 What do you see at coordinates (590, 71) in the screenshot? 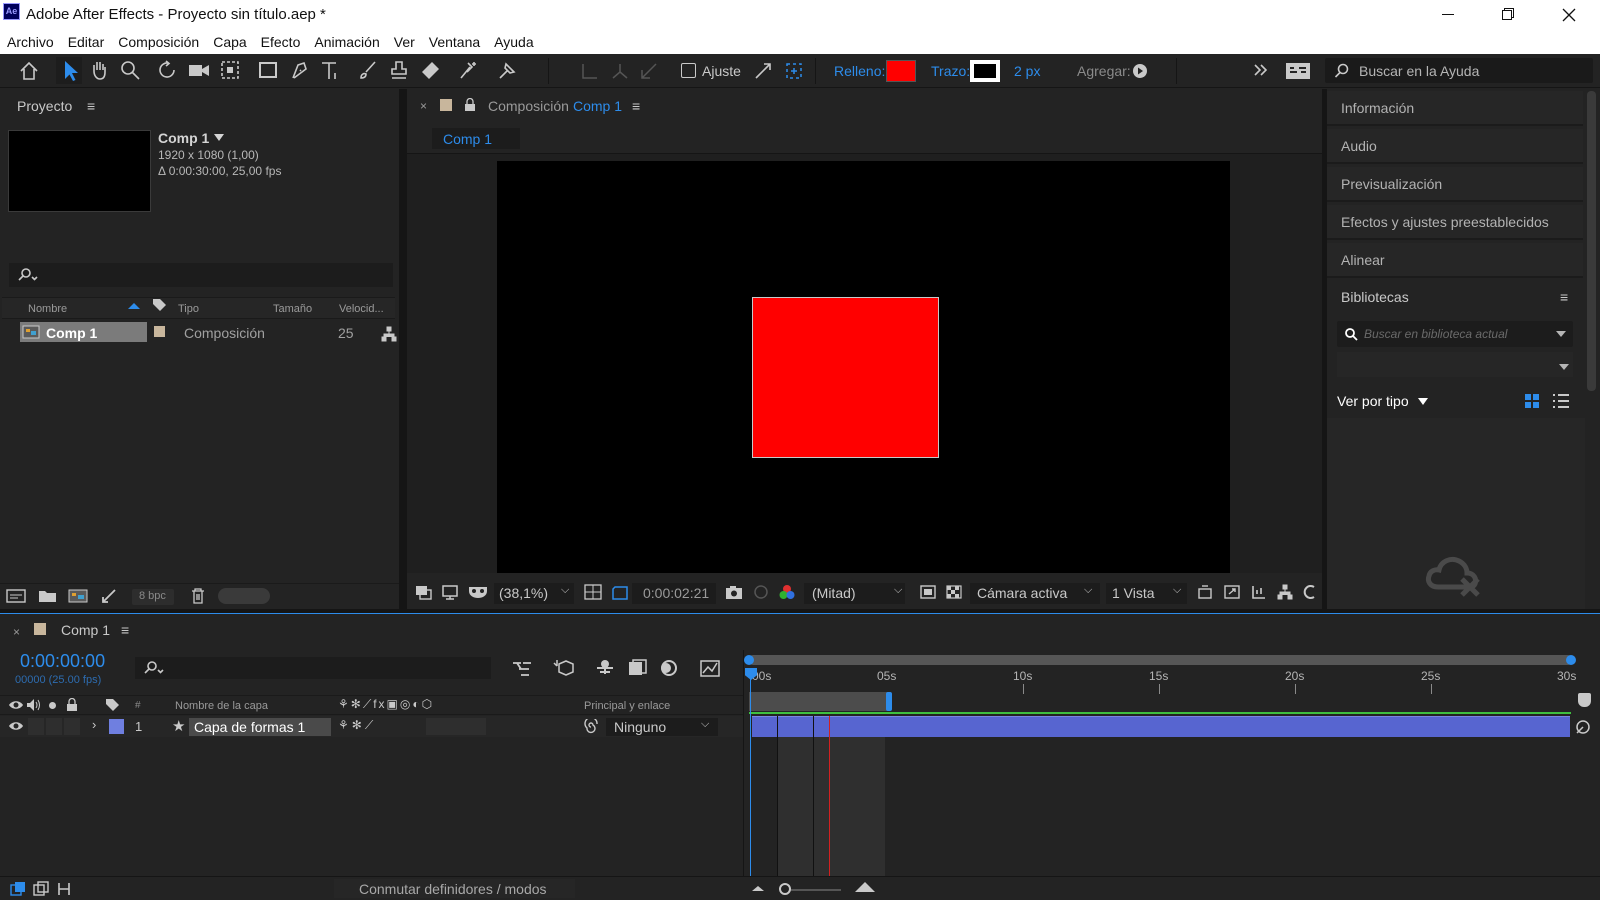
I see `axis-local-icon` at bounding box center [590, 71].